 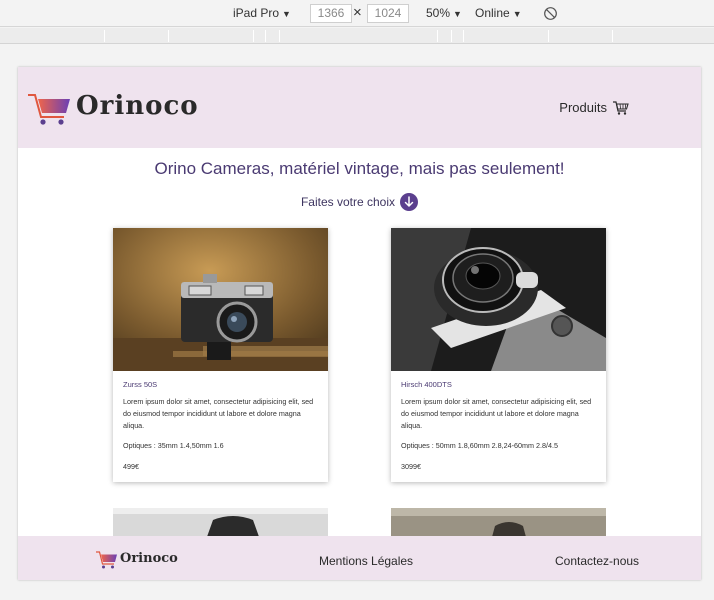 What do you see at coordinates (411, 466) in the screenshot?
I see `product-price: 3099€` at bounding box center [411, 466].